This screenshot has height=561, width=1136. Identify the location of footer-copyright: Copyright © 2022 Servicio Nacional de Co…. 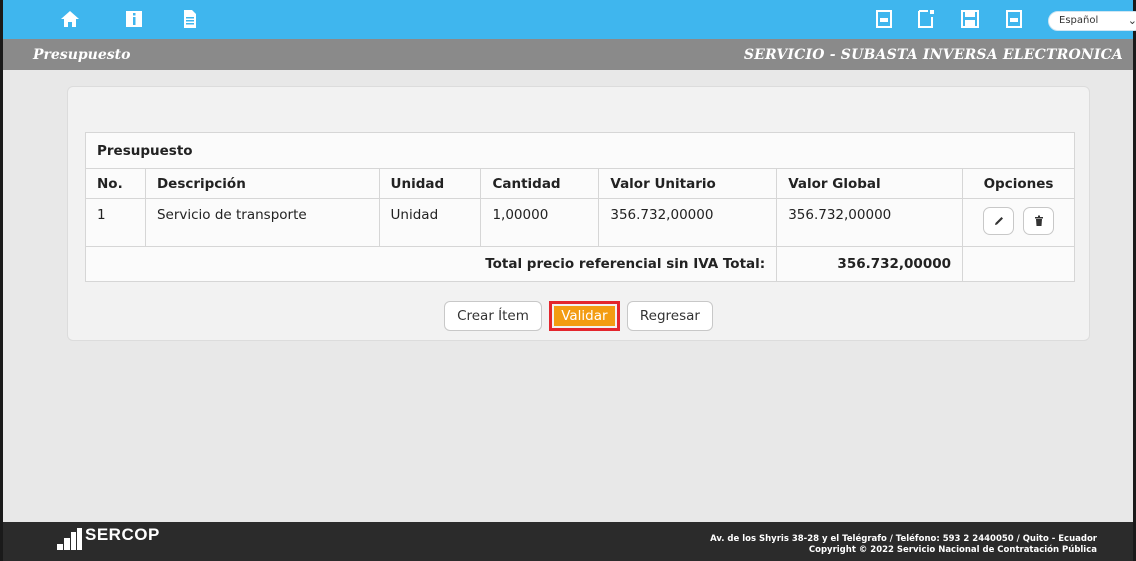
(952, 550).